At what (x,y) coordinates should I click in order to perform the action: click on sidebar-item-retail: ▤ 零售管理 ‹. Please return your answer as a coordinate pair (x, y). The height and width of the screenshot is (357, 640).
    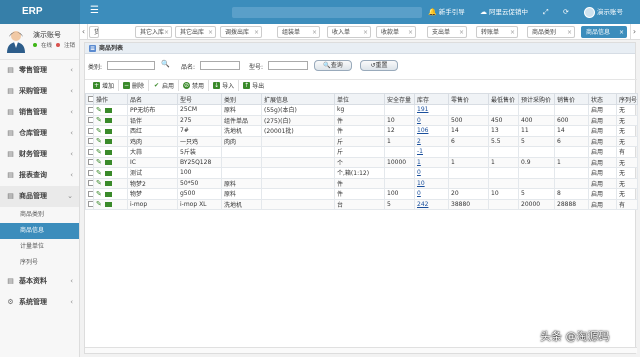
    Looking at the image, I should click on (39, 70).